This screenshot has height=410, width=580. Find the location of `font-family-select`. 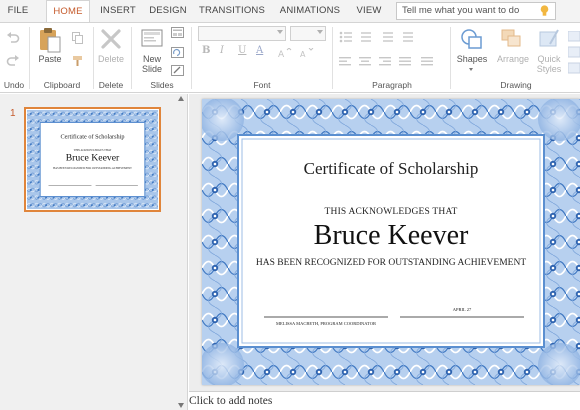

font-family-select is located at coordinates (242, 33).